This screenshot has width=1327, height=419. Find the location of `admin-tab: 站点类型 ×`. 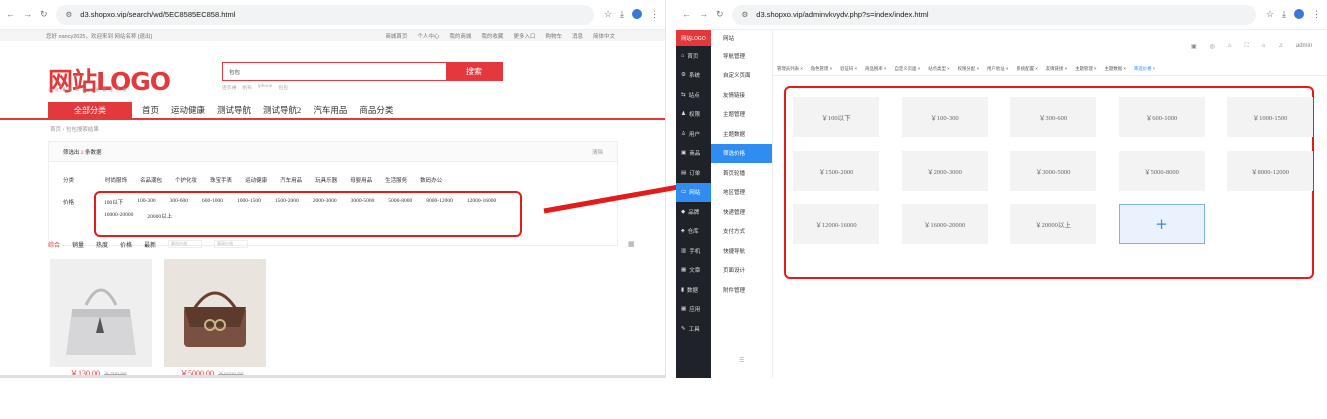

admin-tab: 站点类型 × is located at coordinates (938, 69).